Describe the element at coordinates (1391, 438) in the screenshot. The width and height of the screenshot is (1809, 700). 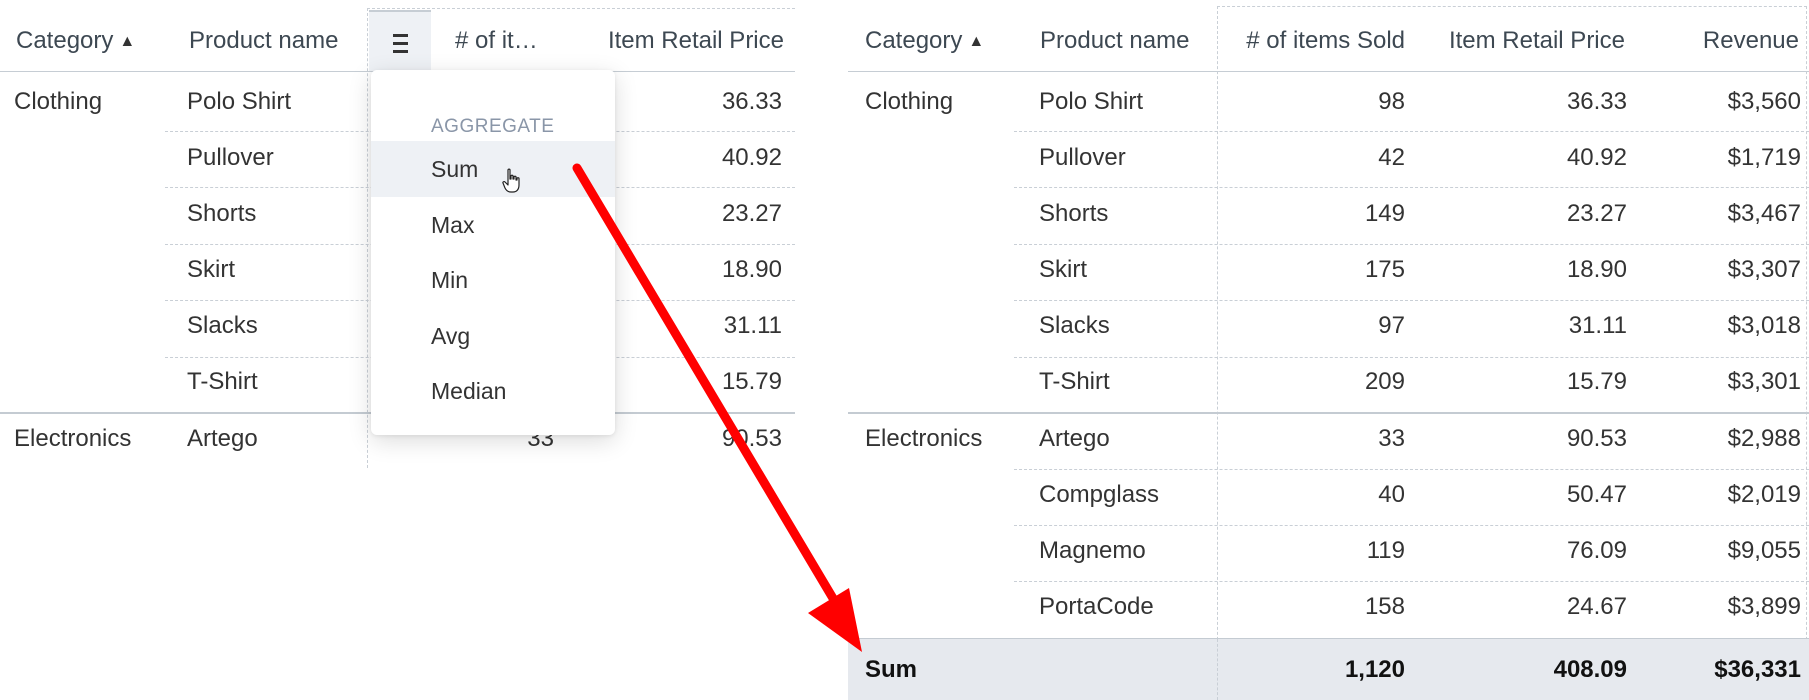
I see `cell-items: 33` at that location.